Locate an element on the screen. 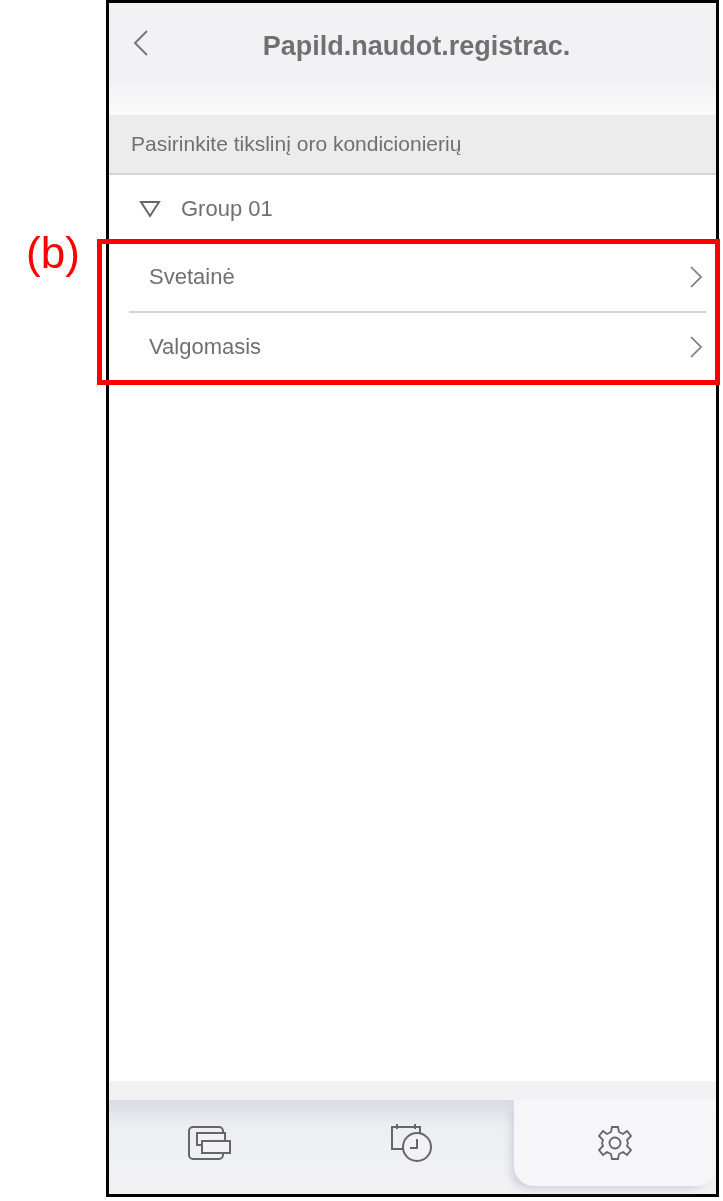  figure-label: (b) is located at coordinates (53, 252).